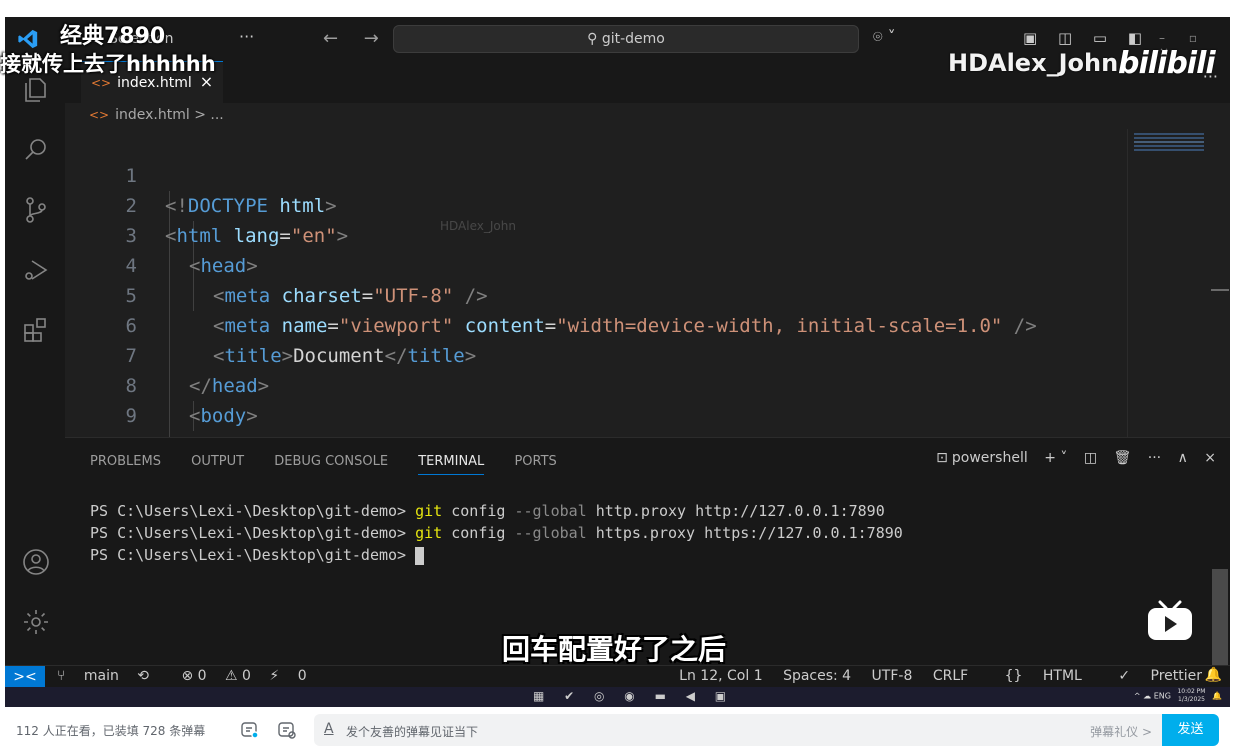  I want to click on layout-controls-icon: ▣ ◫ ▭ ◧, so click(1086, 38).